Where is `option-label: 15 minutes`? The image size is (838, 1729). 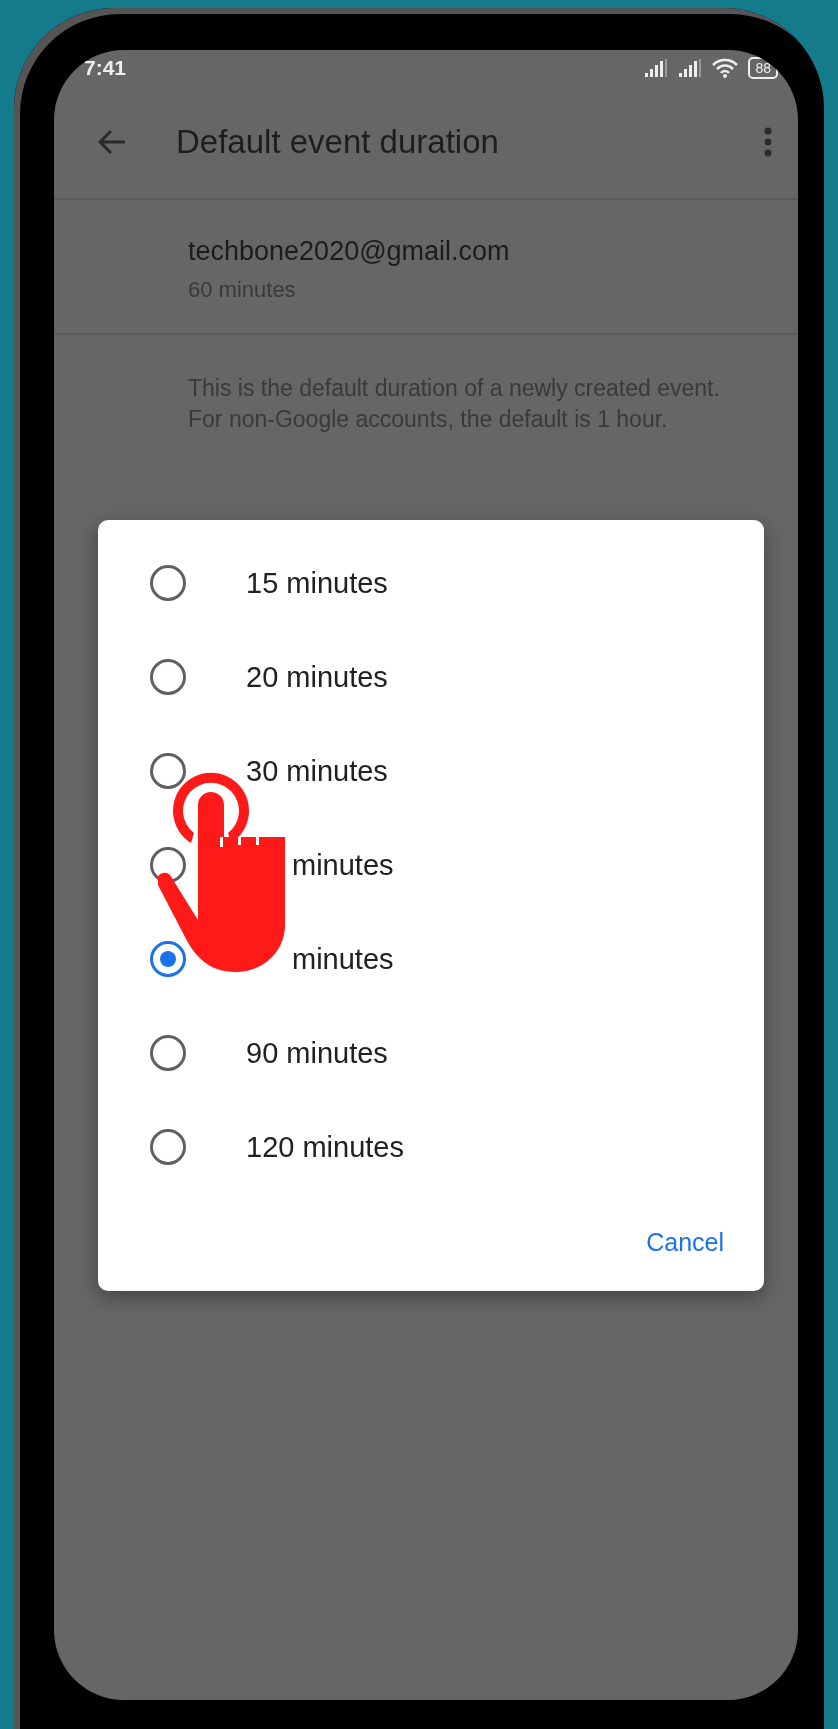 option-label: 15 minutes is located at coordinates (317, 583).